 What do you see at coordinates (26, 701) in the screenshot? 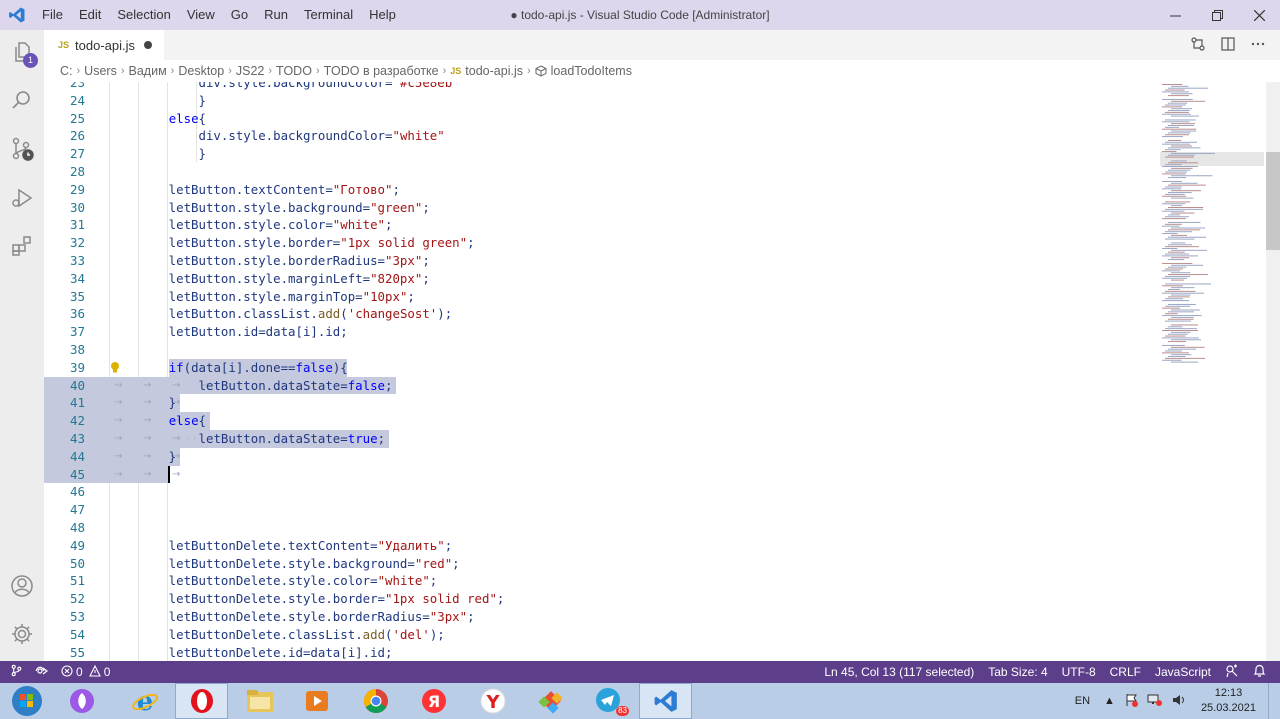
I see `start-orb-icon` at bounding box center [26, 701].